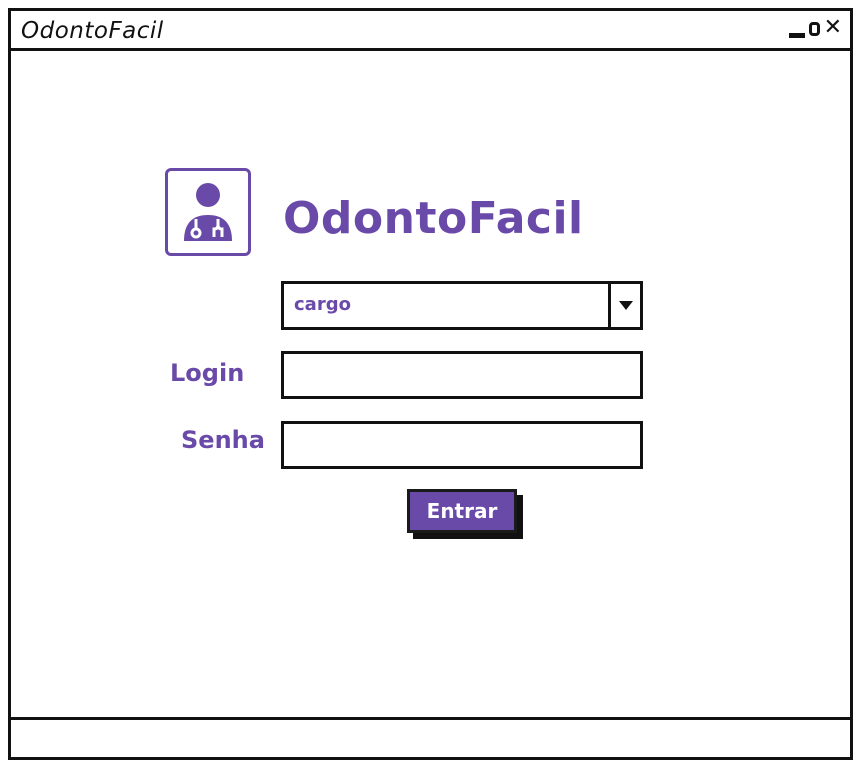  What do you see at coordinates (833, 28) in the screenshot?
I see `close-icon: ✕` at bounding box center [833, 28].